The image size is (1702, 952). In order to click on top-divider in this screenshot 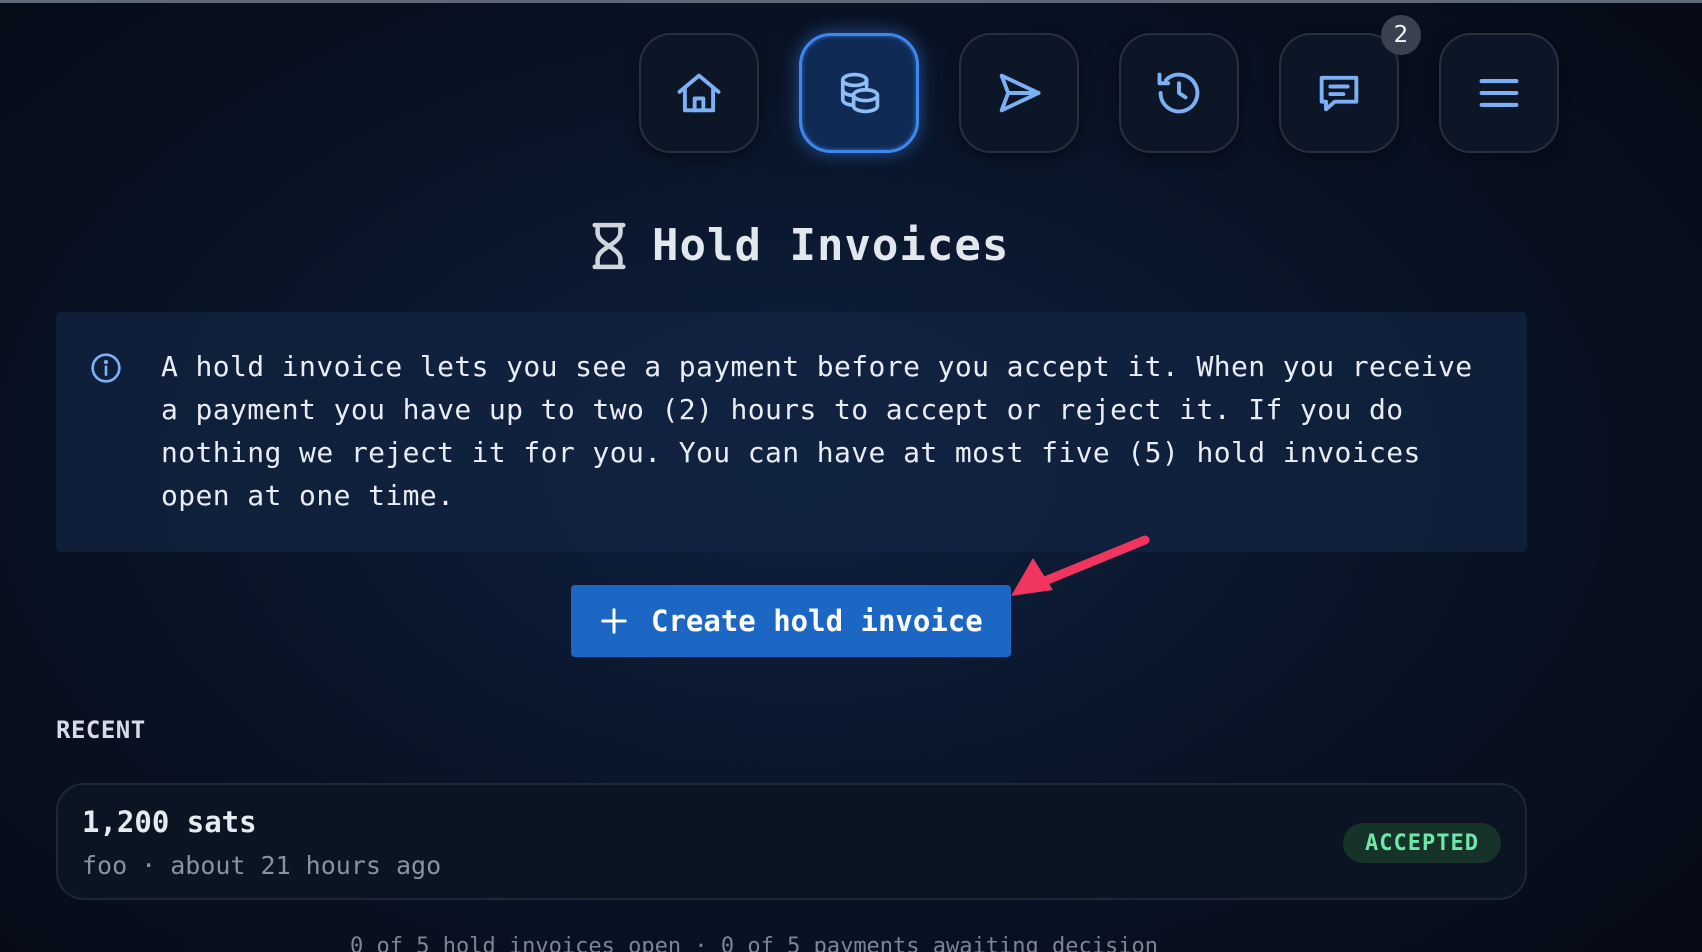, I will do `click(851, 1)`.